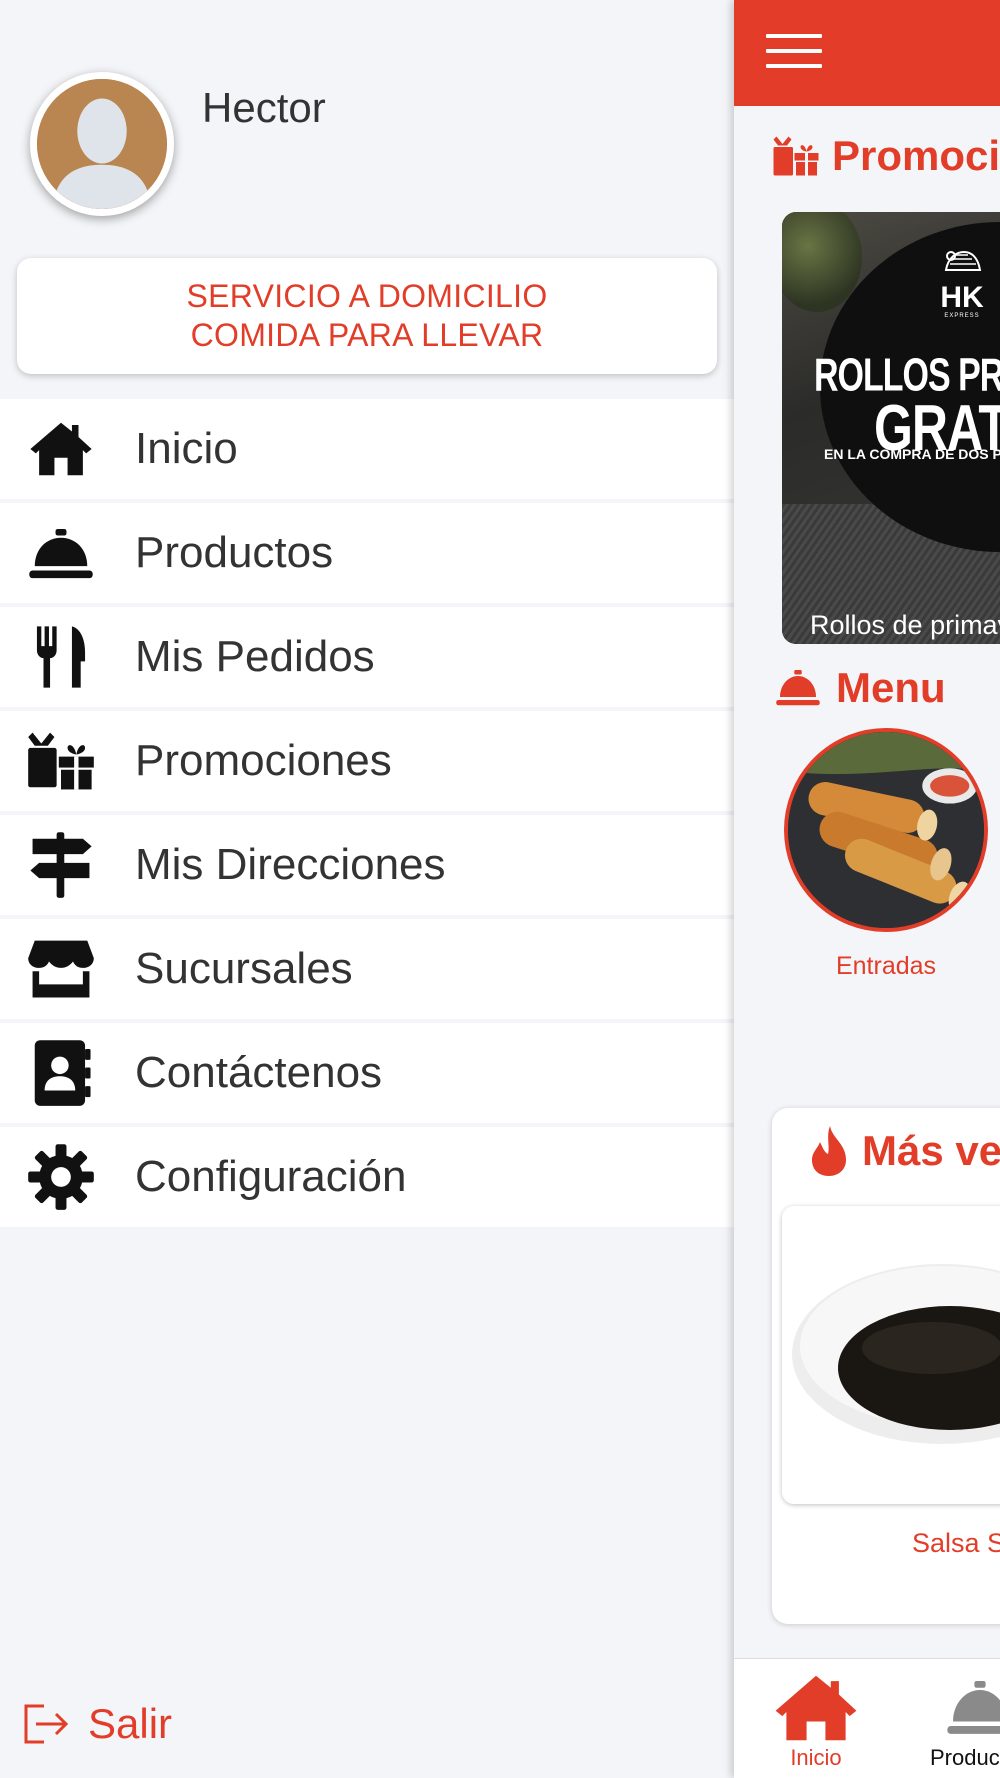 The image size is (1000, 1778). What do you see at coordinates (367, 316) in the screenshot?
I see `service-type-card: SERVICIO A DOMICILIO COMIDA PARA LLEVAR` at bounding box center [367, 316].